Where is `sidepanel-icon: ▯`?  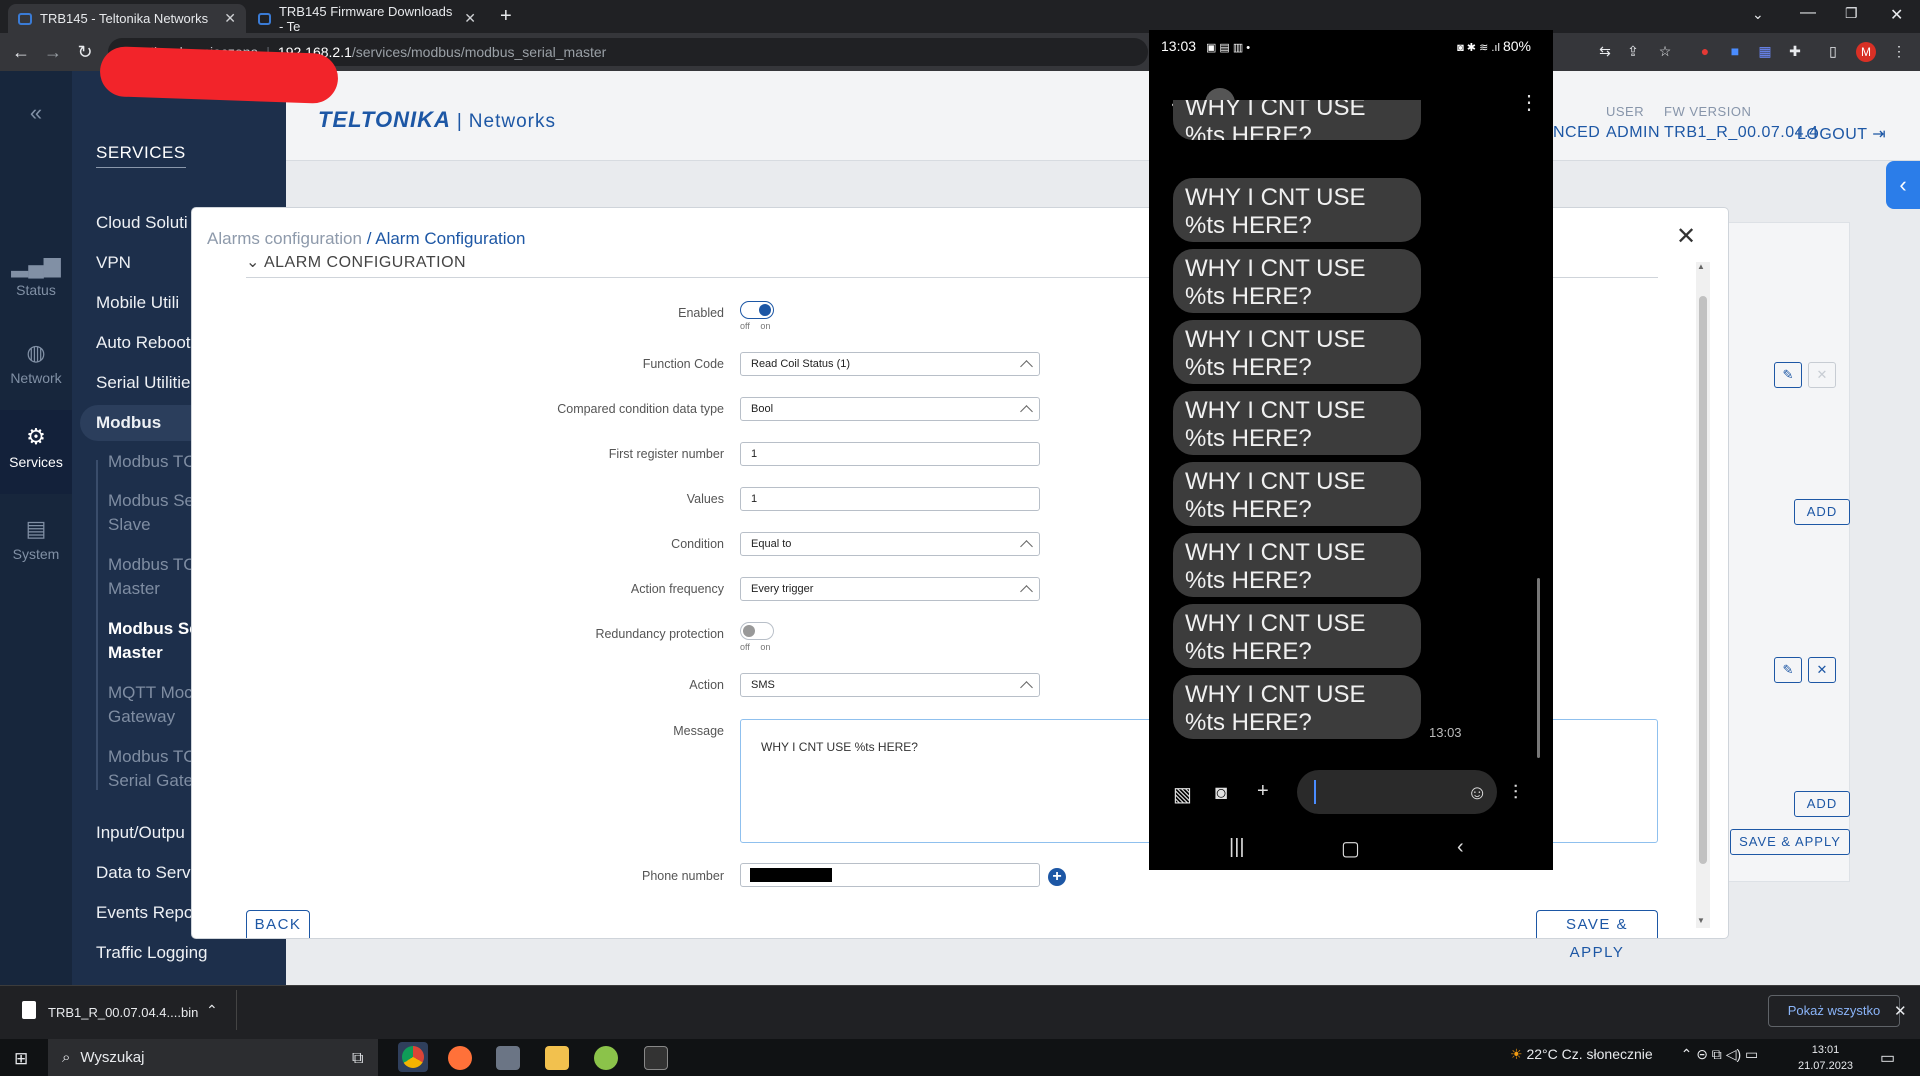 sidepanel-icon: ▯ is located at coordinates (1833, 51).